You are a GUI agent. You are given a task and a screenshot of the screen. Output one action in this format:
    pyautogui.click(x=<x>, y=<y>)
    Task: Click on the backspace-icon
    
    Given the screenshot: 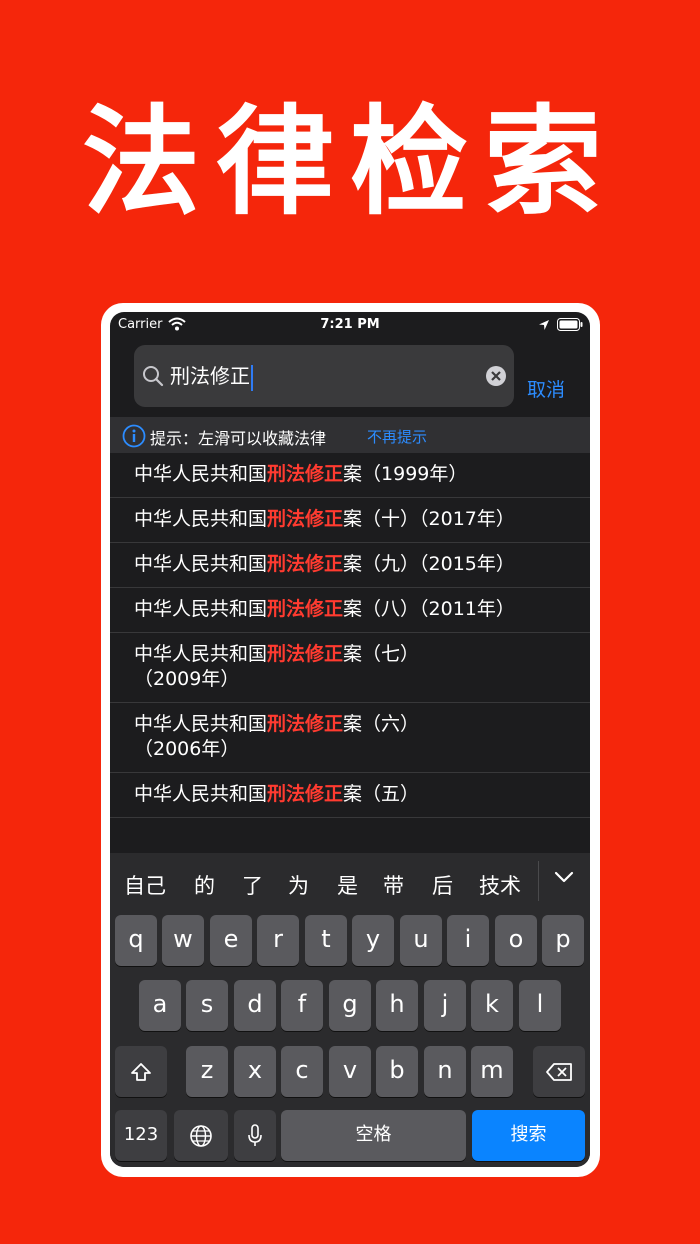 What is the action you would take?
    pyautogui.click(x=559, y=1071)
    